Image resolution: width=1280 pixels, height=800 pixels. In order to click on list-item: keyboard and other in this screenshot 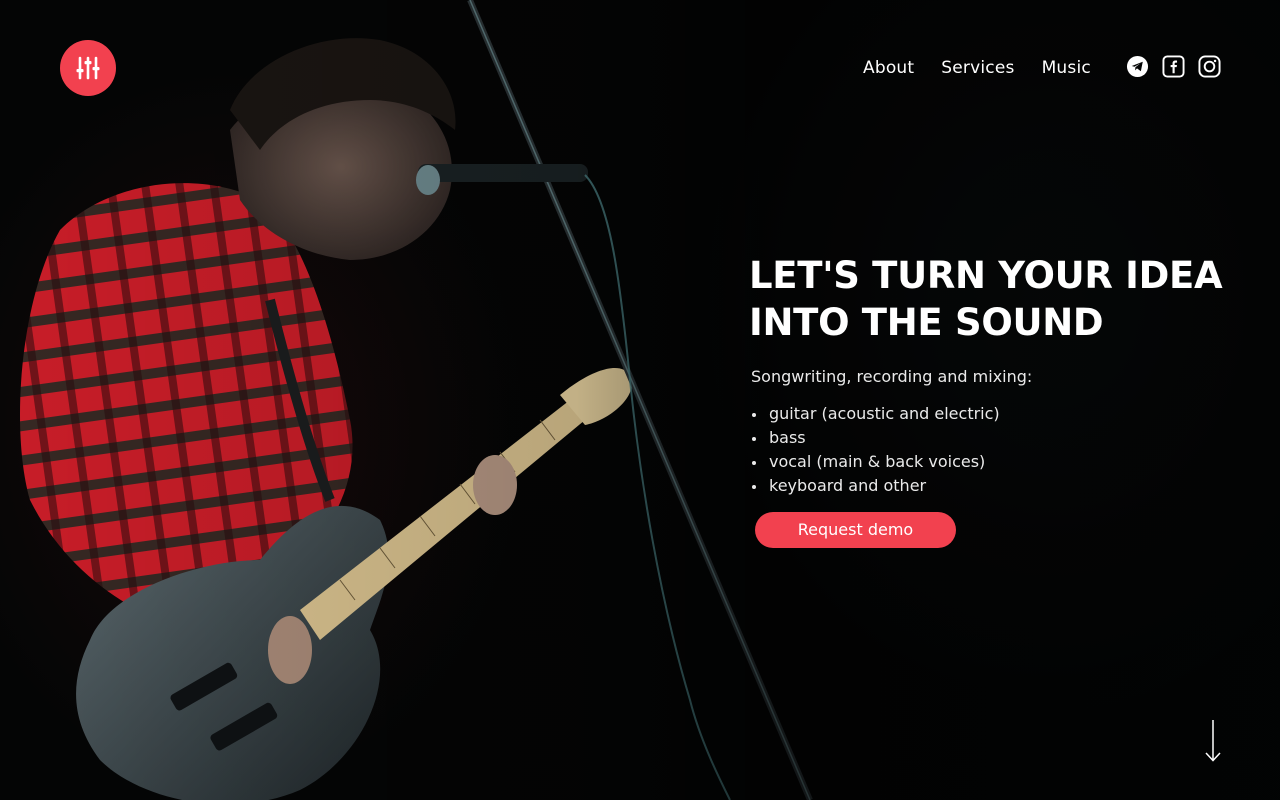, I will do `click(990, 486)`.